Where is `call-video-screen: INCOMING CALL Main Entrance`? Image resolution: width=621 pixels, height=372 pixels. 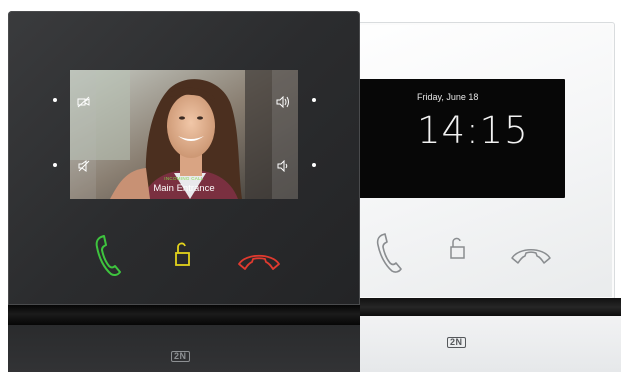 call-video-screen: INCOMING CALL Main Entrance is located at coordinates (184, 134).